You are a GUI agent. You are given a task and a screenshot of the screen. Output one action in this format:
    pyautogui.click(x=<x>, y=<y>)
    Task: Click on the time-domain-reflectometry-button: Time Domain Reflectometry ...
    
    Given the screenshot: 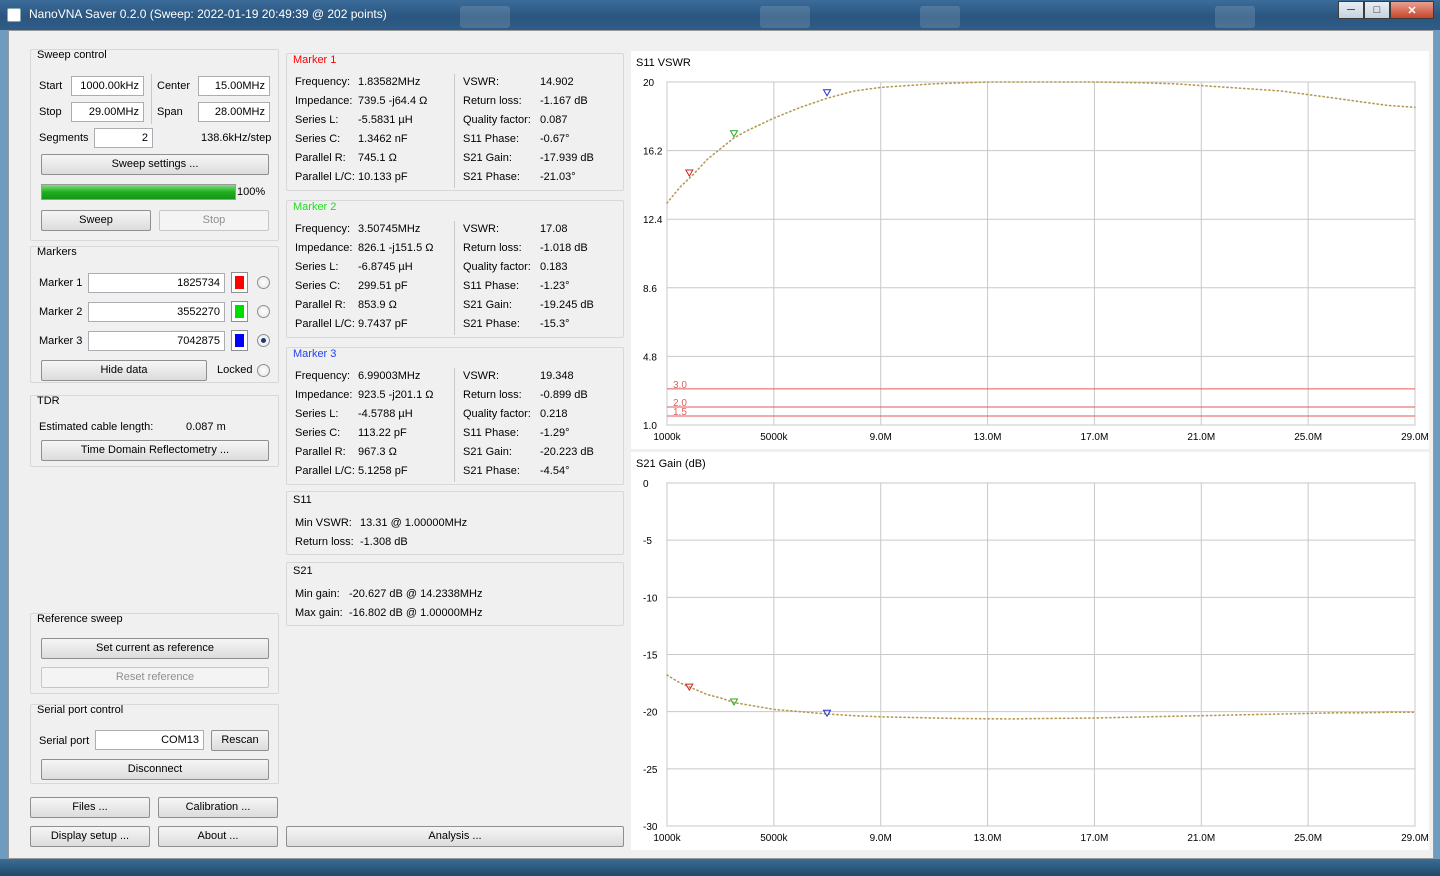 What is the action you would take?
    pyautogui.click(x=155, y=450)
    